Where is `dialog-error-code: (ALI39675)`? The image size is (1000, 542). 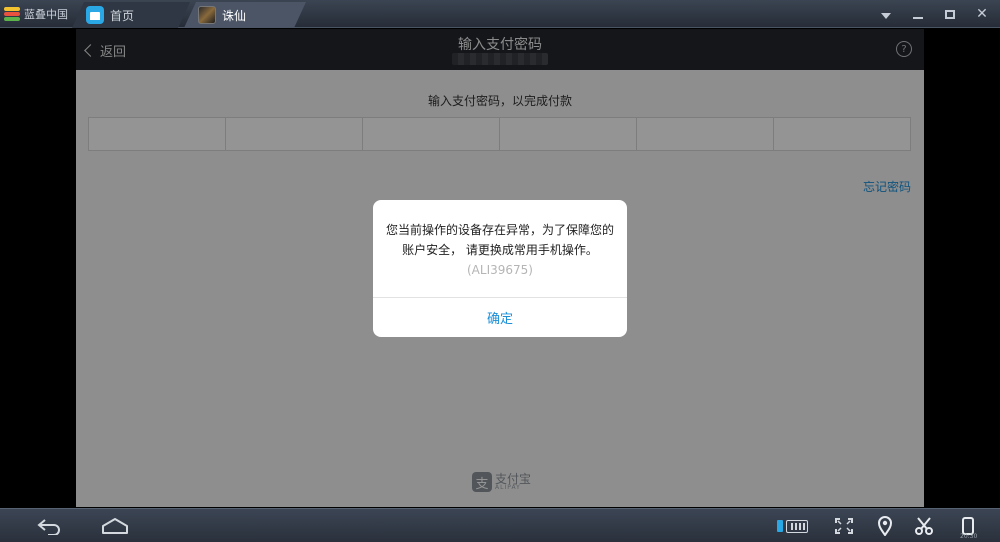
dialog-error-code: (ALI39675) is located at coordinates (500, 270).